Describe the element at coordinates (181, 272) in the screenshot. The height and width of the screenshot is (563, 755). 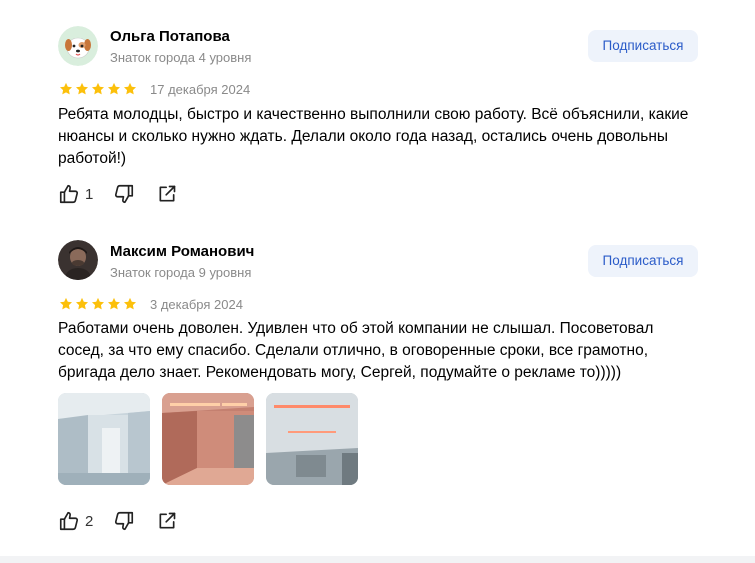
I see `author-level: Знаток города 9 уровня` at that location.